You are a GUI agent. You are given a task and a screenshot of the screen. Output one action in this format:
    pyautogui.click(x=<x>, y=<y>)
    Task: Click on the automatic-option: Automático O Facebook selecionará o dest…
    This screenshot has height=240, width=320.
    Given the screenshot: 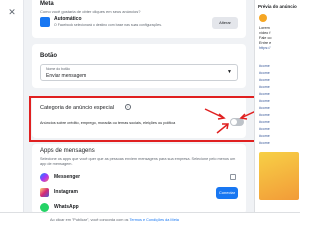 What is the action you would take?
    pyautogui.click(x=139, y=24)
    